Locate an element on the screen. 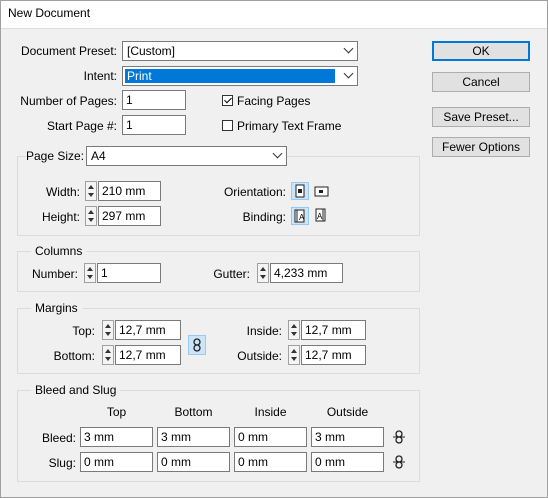 This screenshot has width=548, height=498. bleed-header-inside: Inside is located at coordinates (270, 412).